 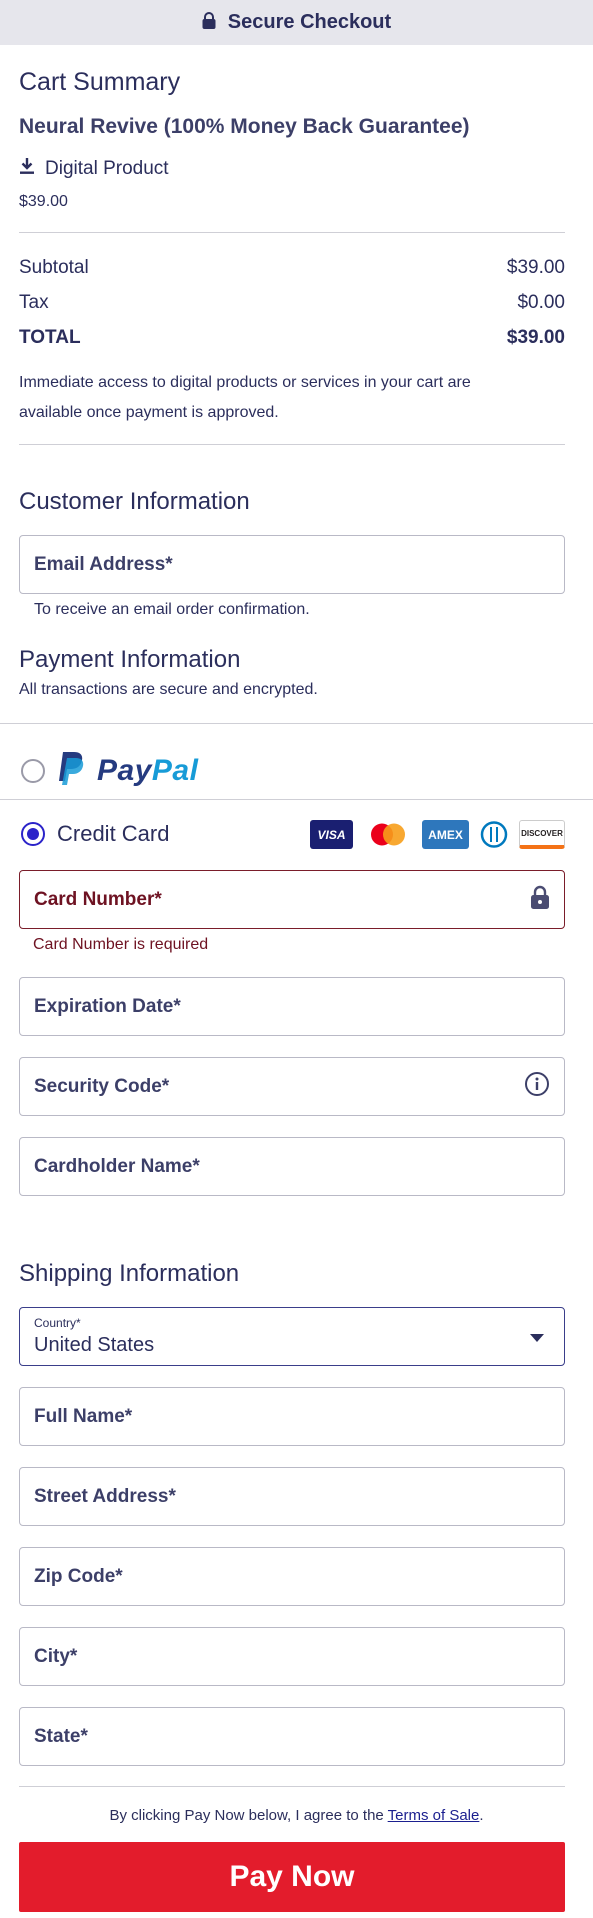 I want to click on access-note-line: available once payment is approved., so click(x=149, y=412).